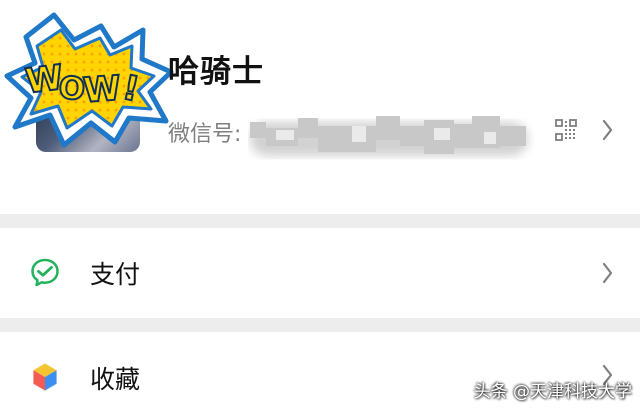 Image resolution: width=640 pixels, height=409 pixels. Describe the element at coordinates (566, 130) in the screenshot. I see `qr-code-icon` at that location.